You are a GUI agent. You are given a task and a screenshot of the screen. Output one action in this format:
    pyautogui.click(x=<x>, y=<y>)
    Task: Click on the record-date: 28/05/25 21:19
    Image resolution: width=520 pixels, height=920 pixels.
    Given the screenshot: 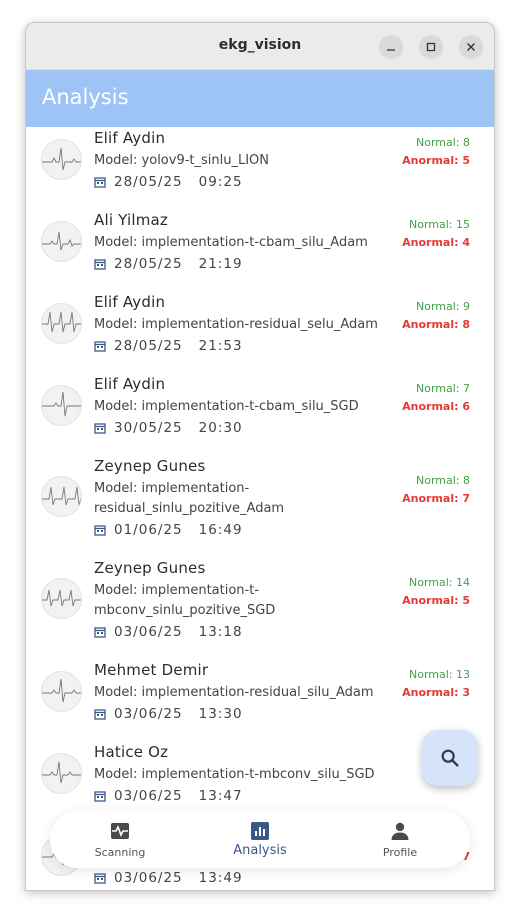 What is the action you would take?
    pyautogui.click(x=168, y=264)
    